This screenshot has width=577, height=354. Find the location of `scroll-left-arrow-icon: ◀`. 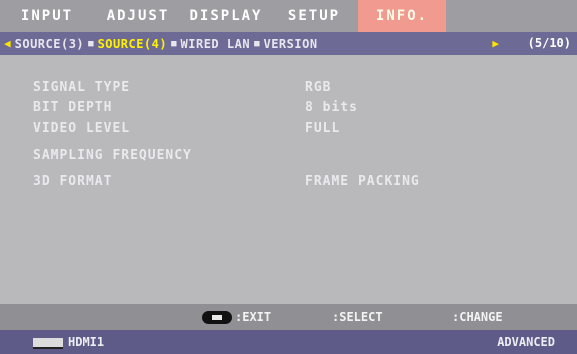

scroll-left-arrow-icon: ◀ is located at coordinates (7, 43).